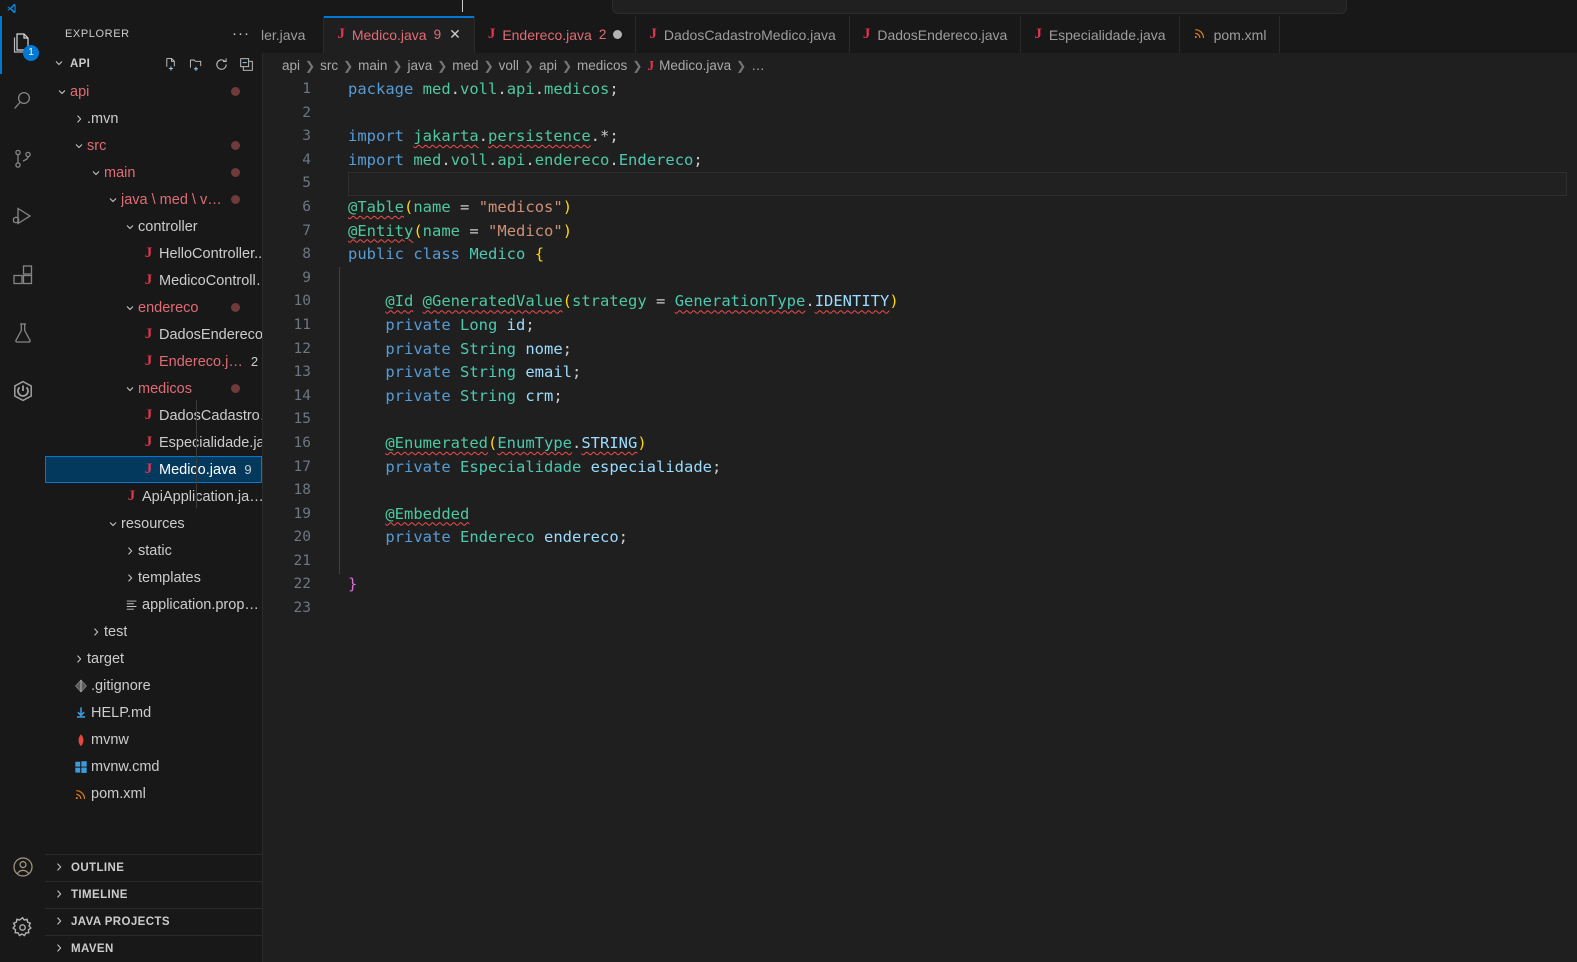 This screenshot has width=1577, height=962. What do you see at coordinates (920, 444) in the screenshot?
I see `code-line: 16 @Enumerated(EnumType.STRING)` at bounding box center [920, 444].